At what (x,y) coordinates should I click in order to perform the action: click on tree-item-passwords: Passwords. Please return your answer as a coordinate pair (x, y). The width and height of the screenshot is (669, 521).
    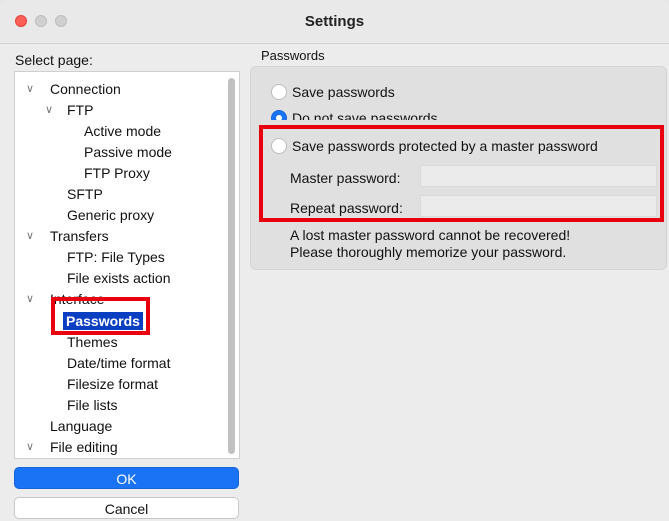
    Looking at the image, I should click on (103, 321).